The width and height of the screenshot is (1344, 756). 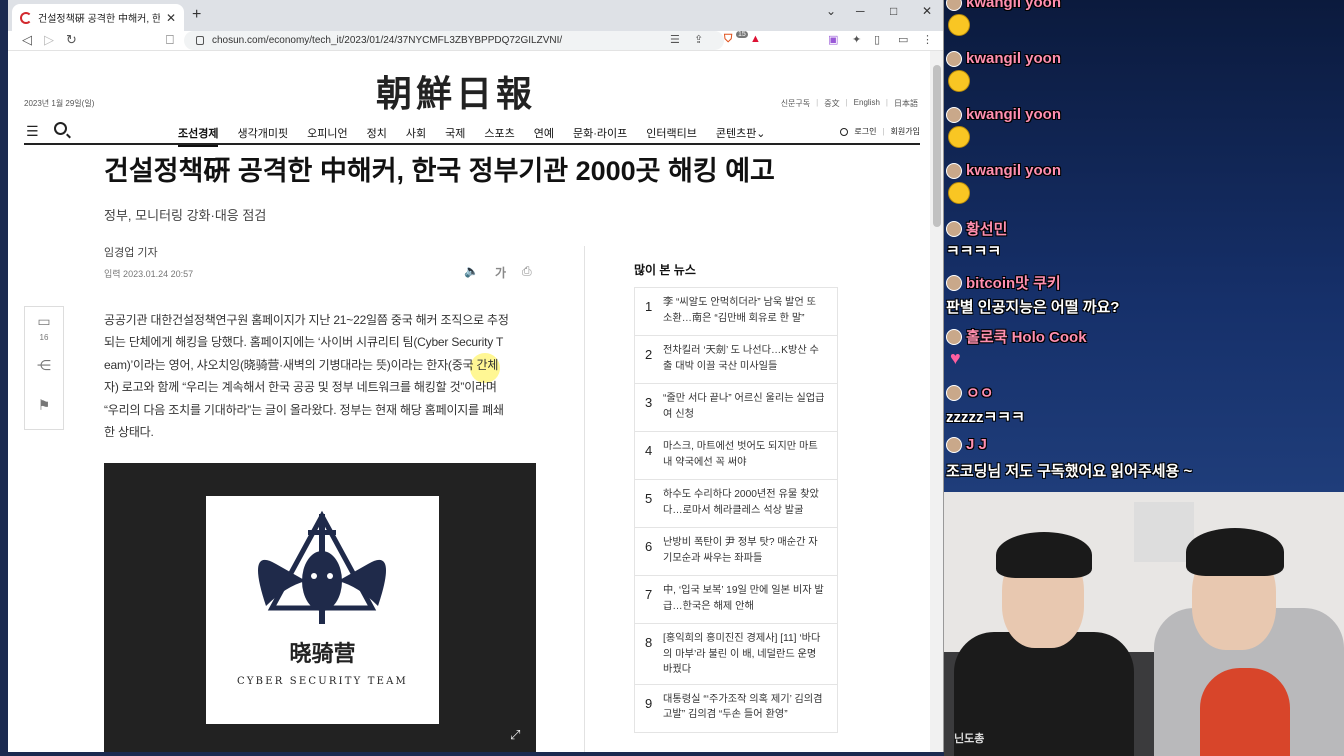 I want to click on font-size-button: 가, so click(x=500, y=272).